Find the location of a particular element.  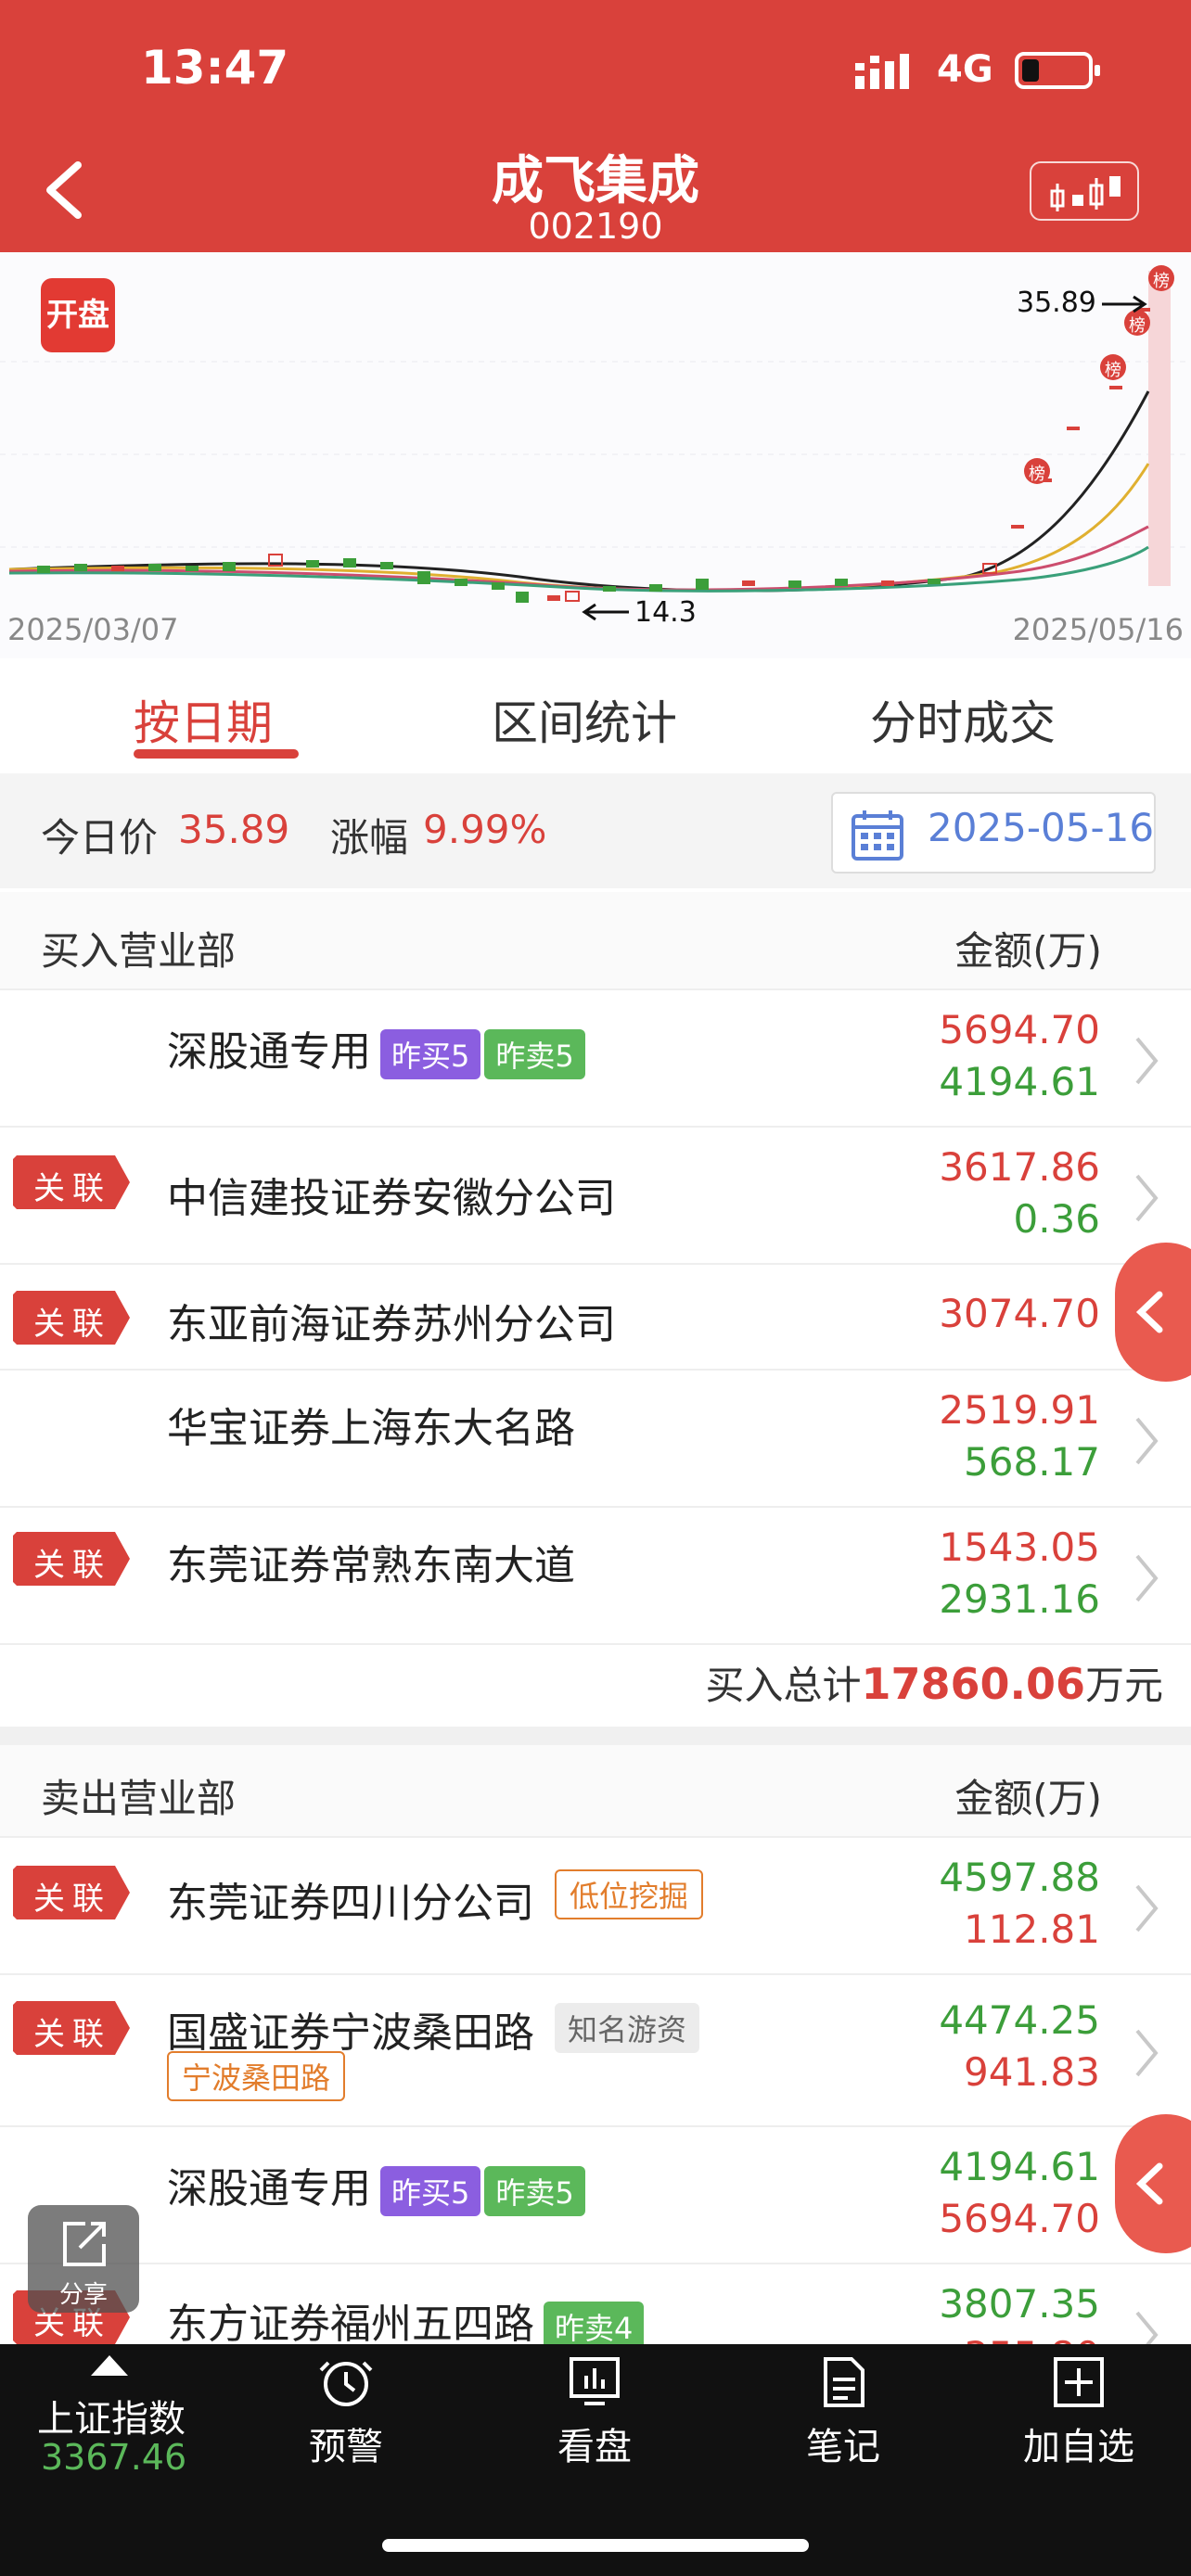

candlestick-icon is located at coordinates (1085, 193).